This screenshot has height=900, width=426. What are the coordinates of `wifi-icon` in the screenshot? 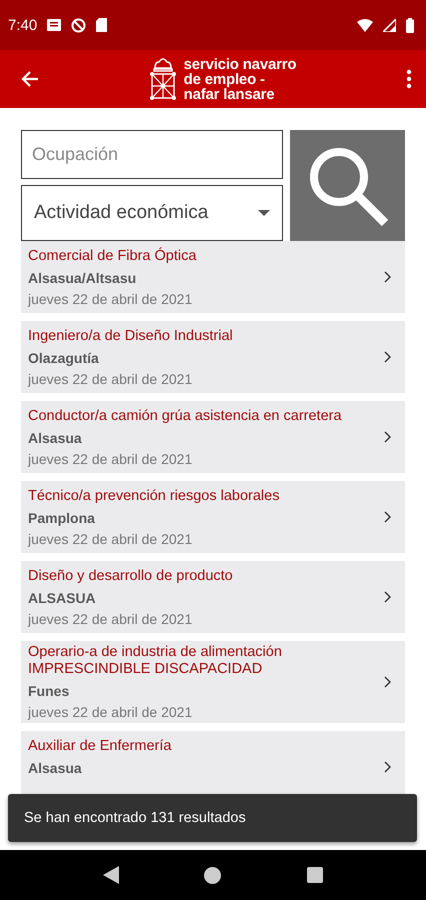 It's located at (365, 25).